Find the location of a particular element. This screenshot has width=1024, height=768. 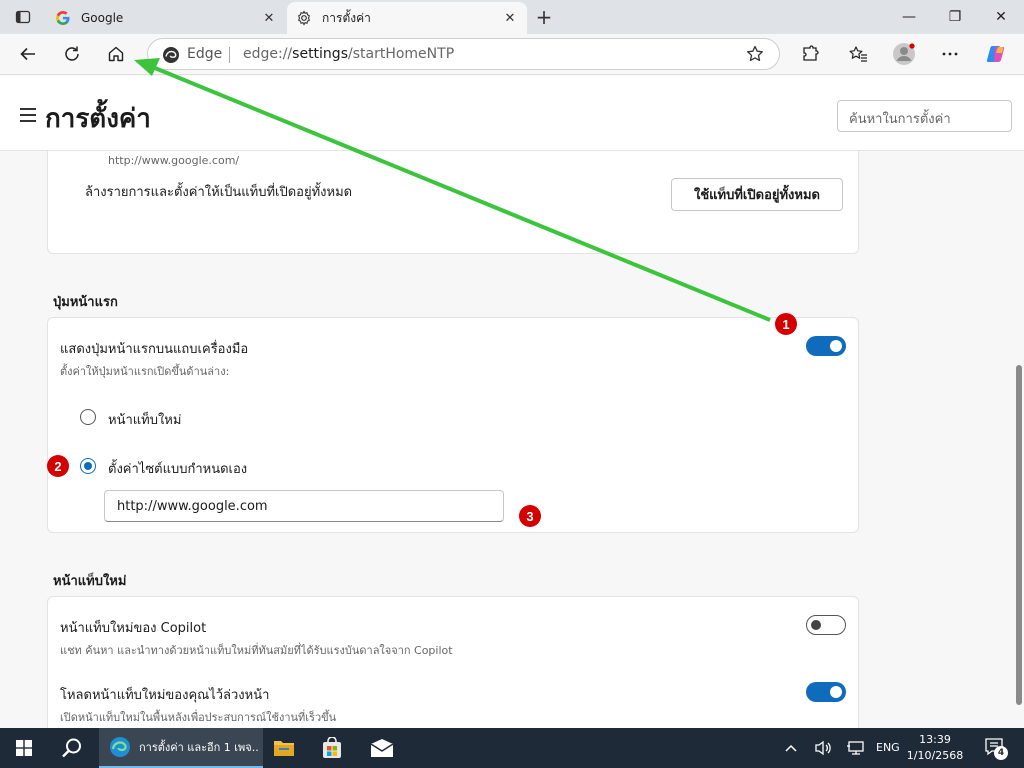

back-icon is located at coordinates (28, 54).